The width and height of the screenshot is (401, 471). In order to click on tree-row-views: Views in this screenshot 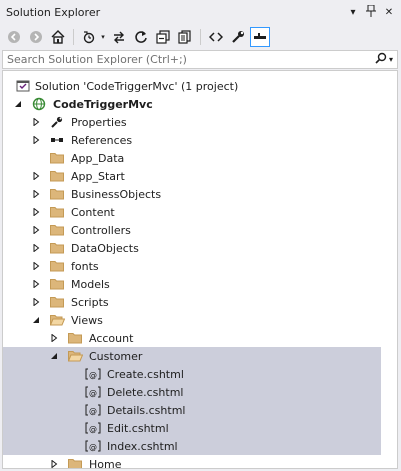, I will do `click(192, 320)`.